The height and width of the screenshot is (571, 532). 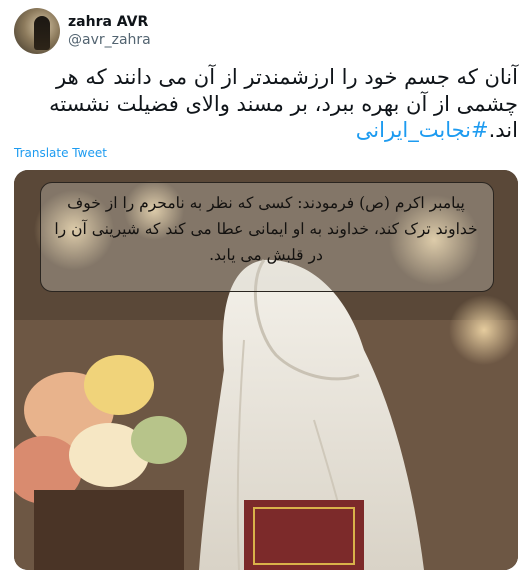 I want to click on avatar, so click(x=37, y=31).